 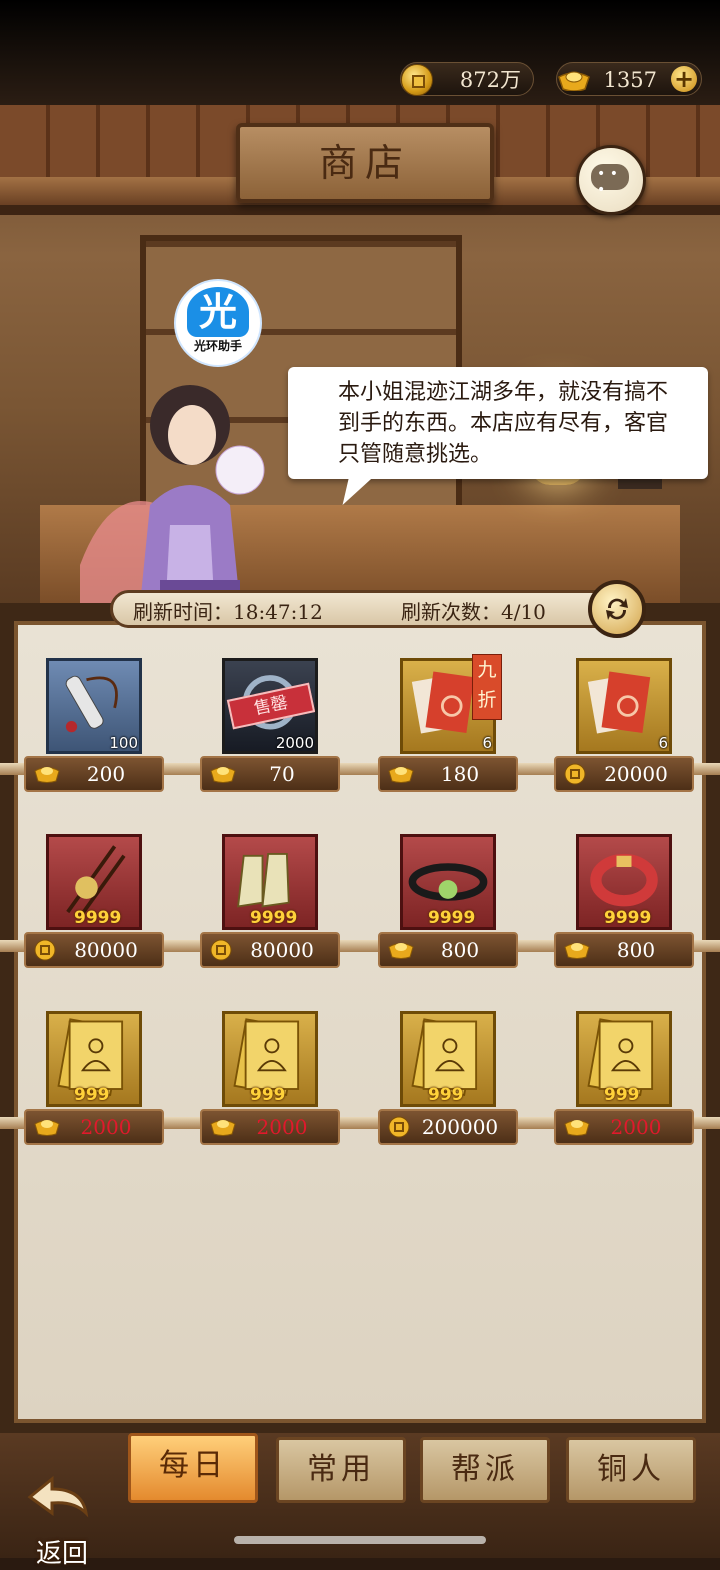 What do you see at coordinates (490, 80) in the screenshot?
I see `coin-amount: 872万` at bounding box center [490, 80].